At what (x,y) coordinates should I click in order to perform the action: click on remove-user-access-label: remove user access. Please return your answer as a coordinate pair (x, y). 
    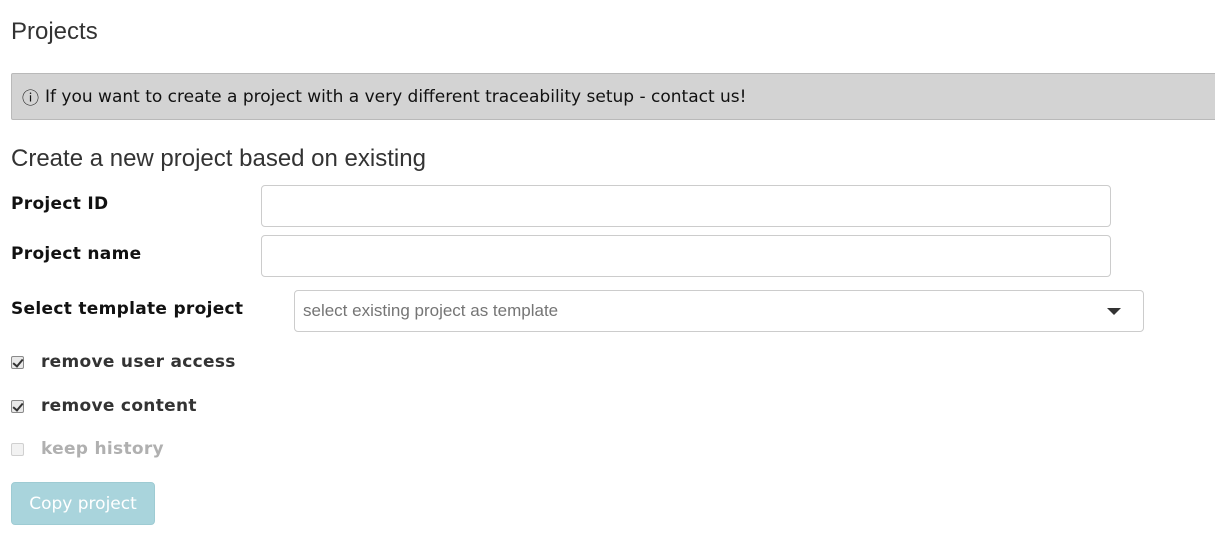
    Looking at the image, I should click on (138, 362).